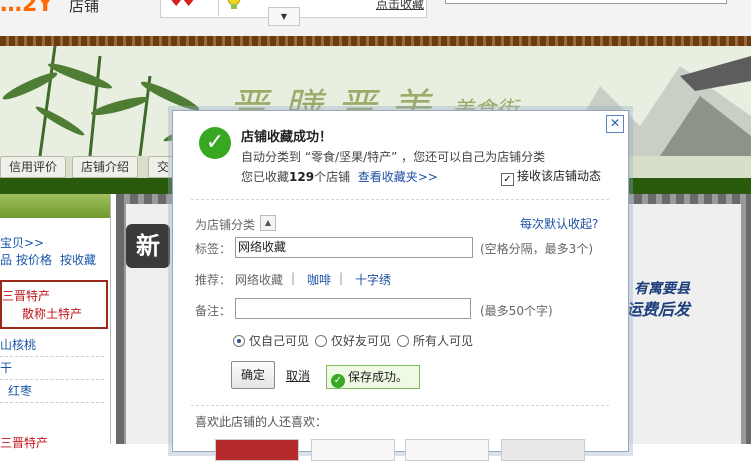 The height and width of the screenshot is (461, 751). Describe the element at coordinates (615, 124) in the screenshot. I see `close-icon: ✕` at that location.